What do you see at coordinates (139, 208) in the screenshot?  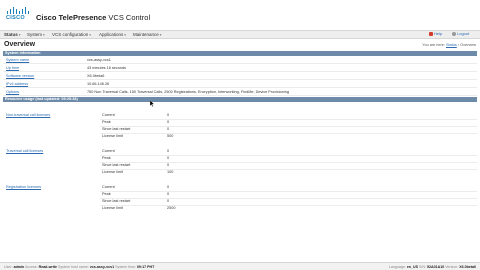 I see `usage-row: License limit 2500` at bounding box center [139, 208].